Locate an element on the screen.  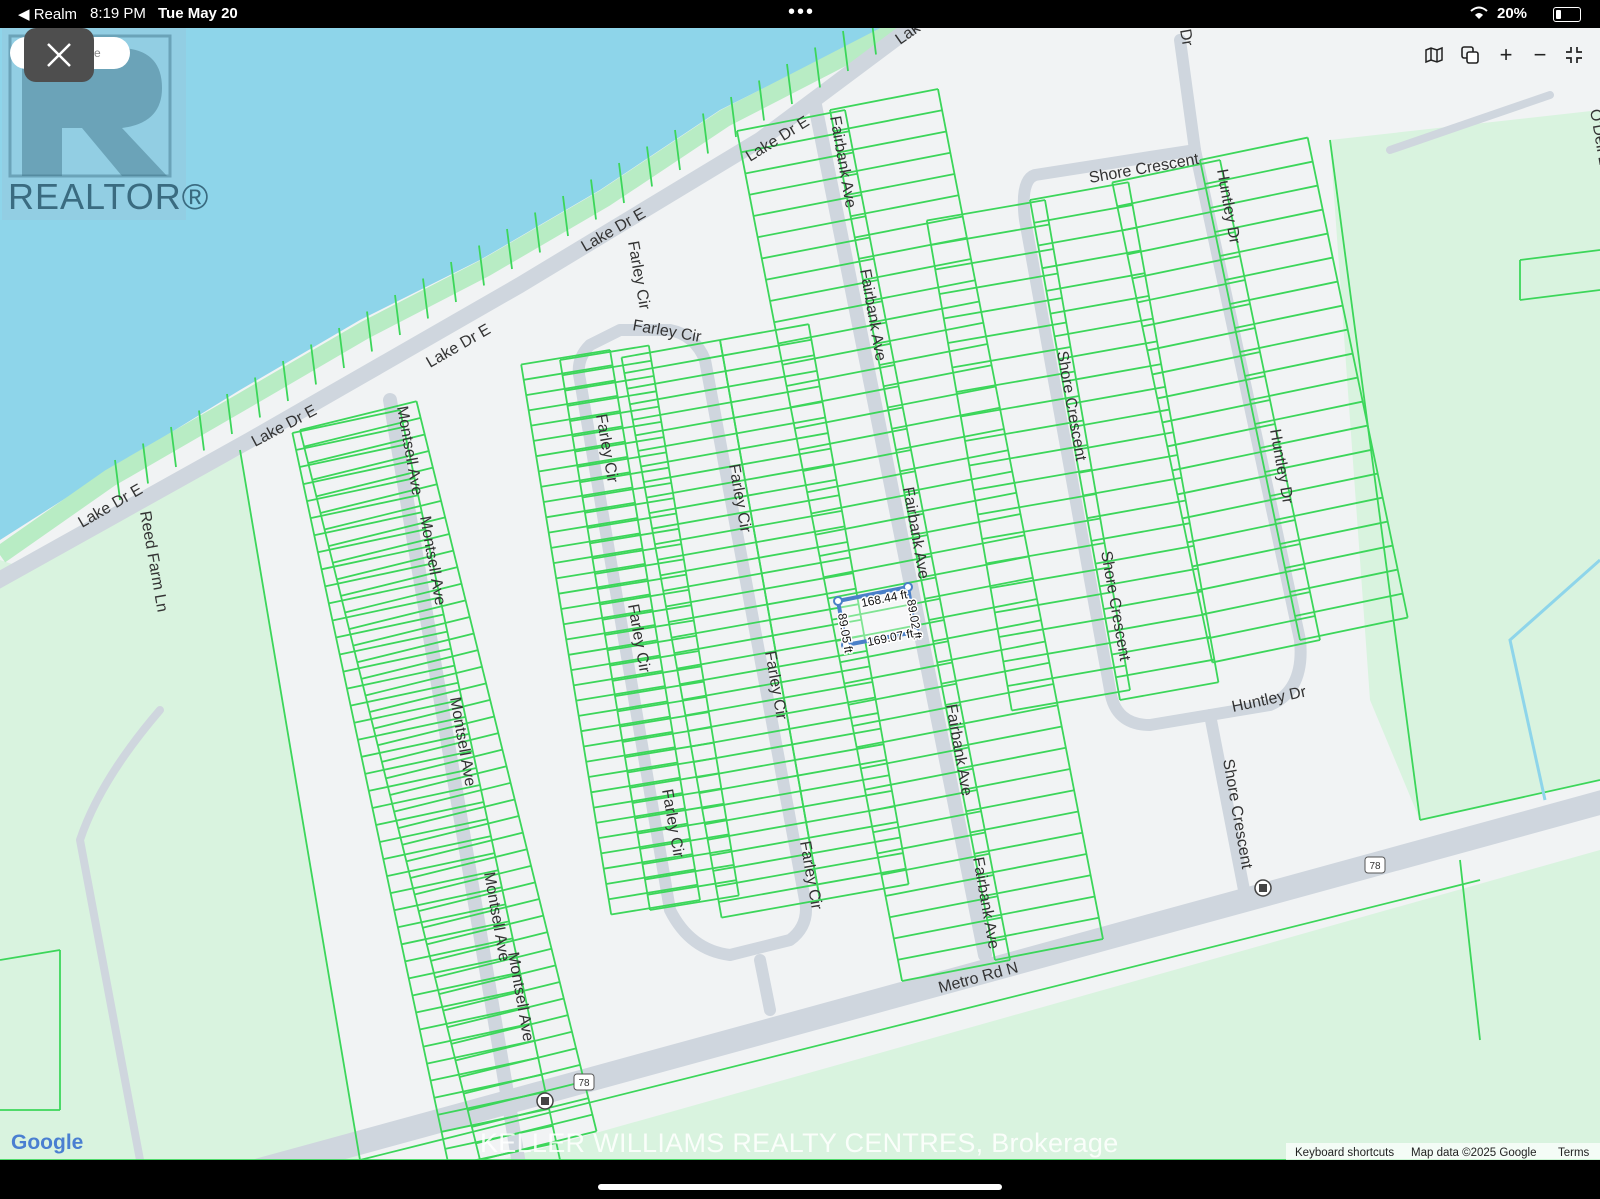
wifi-icon is located at coordinates (1479, 15).